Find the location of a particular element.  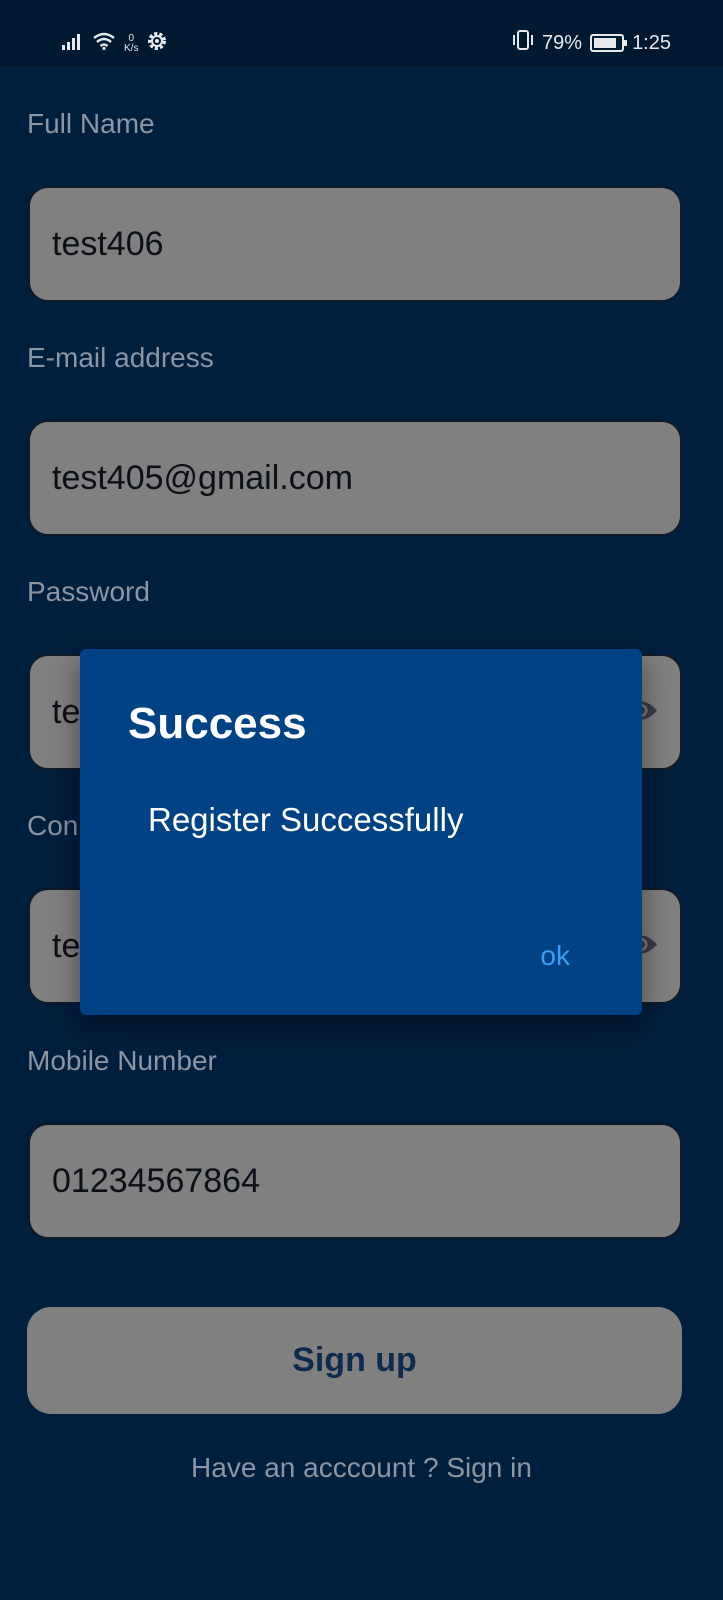

dialog-title: Success is located at coordinates (217, 723).